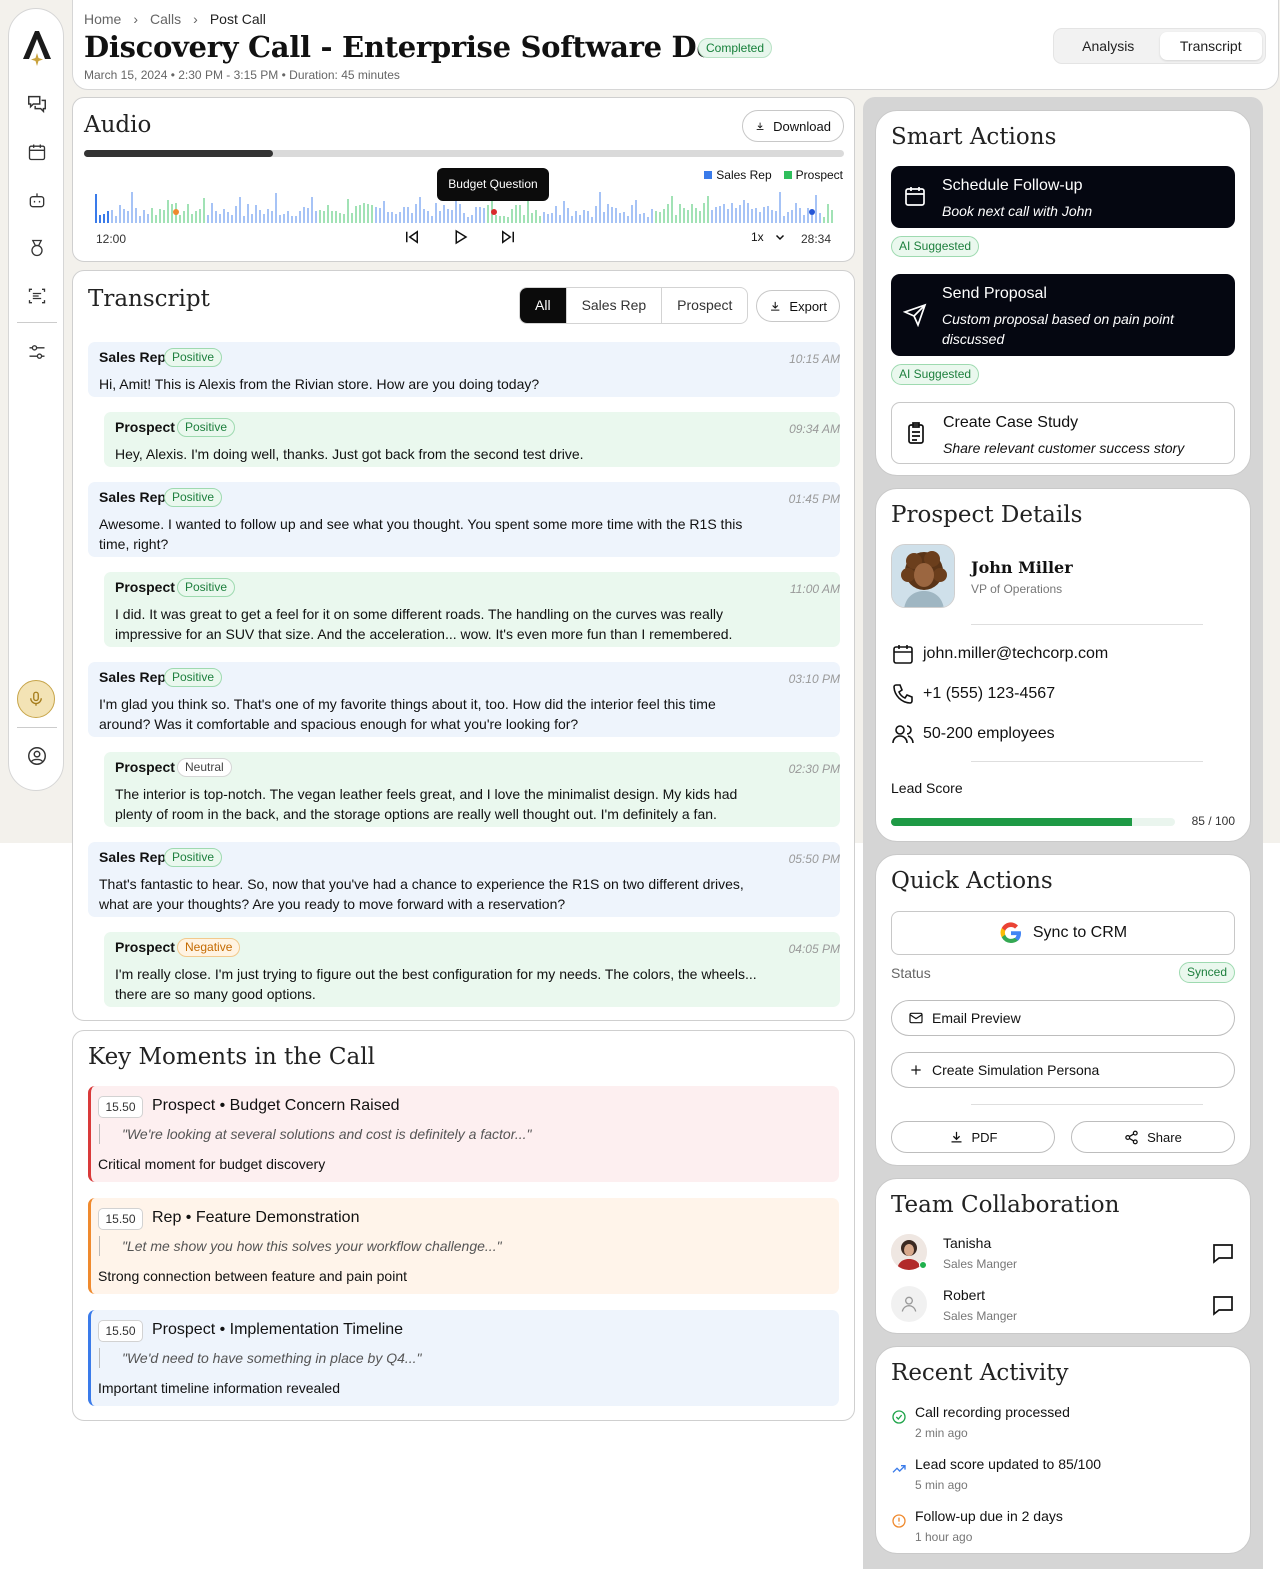  Describe the element at coordinates (37, 200) in the screenshot. I see `sidebar-item-bots` at that location.